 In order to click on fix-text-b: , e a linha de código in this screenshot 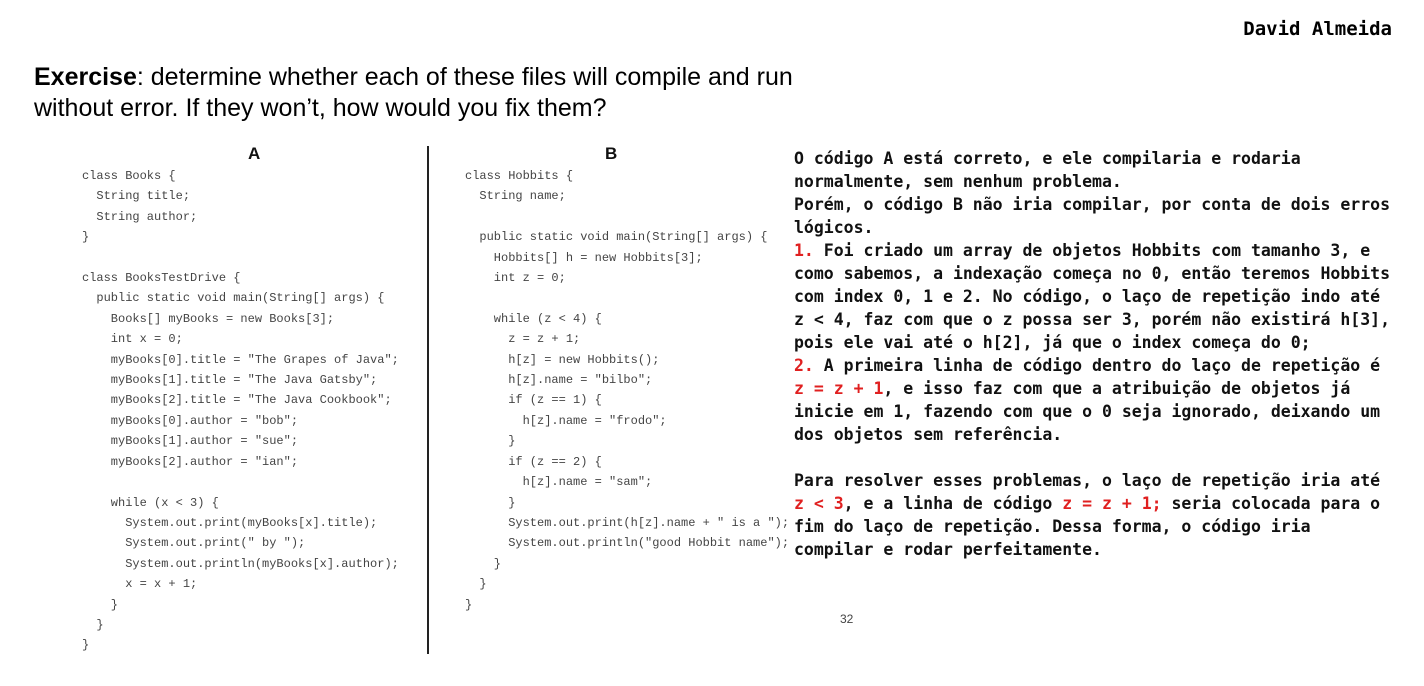, I will do `click(953, 503)`.